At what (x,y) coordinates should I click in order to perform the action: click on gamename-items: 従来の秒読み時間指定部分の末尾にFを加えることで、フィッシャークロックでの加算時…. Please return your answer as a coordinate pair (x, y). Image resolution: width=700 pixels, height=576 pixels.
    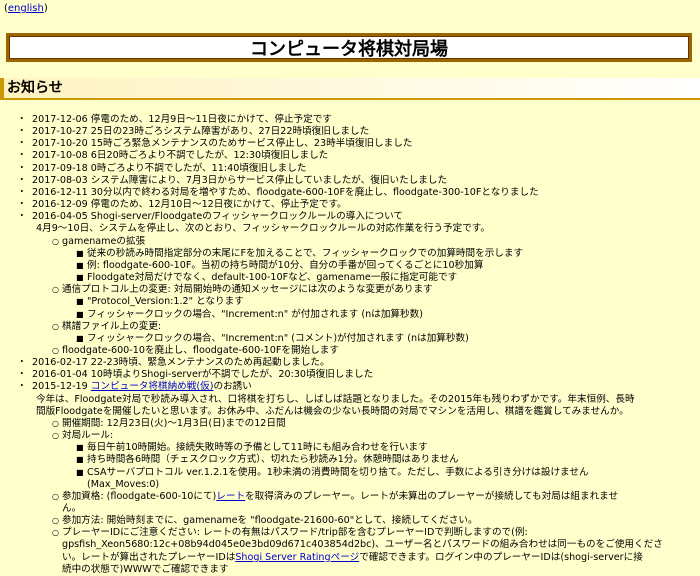
    Looking at the image, I should click on (381, 266).